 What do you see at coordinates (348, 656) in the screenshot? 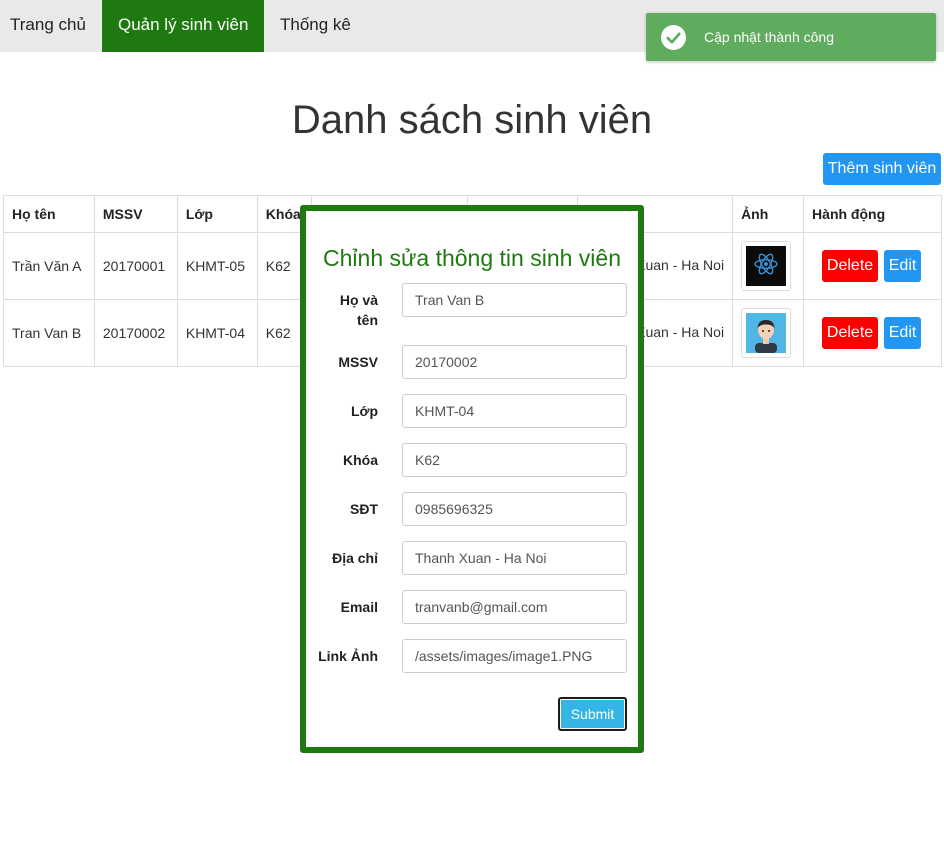
I see `label-image-link: Link Ảnh` at bounding box center [348, 656].